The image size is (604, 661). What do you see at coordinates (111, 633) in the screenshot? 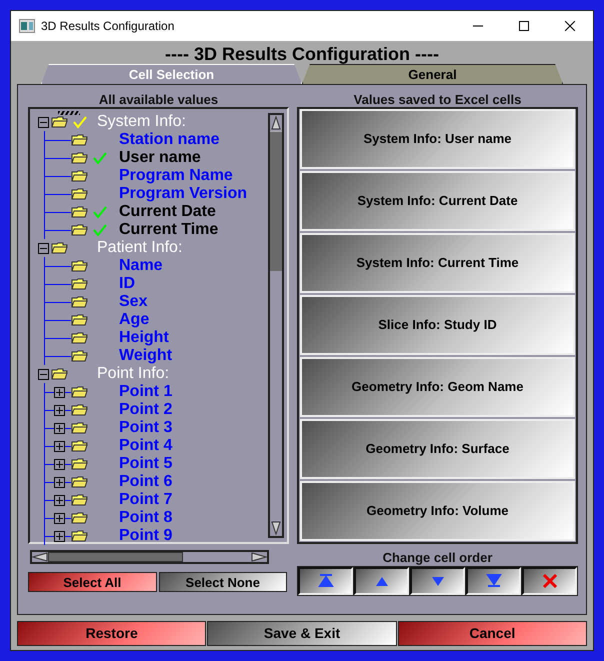
I see `restore-button: Restore` at bounding box center [111, 633].